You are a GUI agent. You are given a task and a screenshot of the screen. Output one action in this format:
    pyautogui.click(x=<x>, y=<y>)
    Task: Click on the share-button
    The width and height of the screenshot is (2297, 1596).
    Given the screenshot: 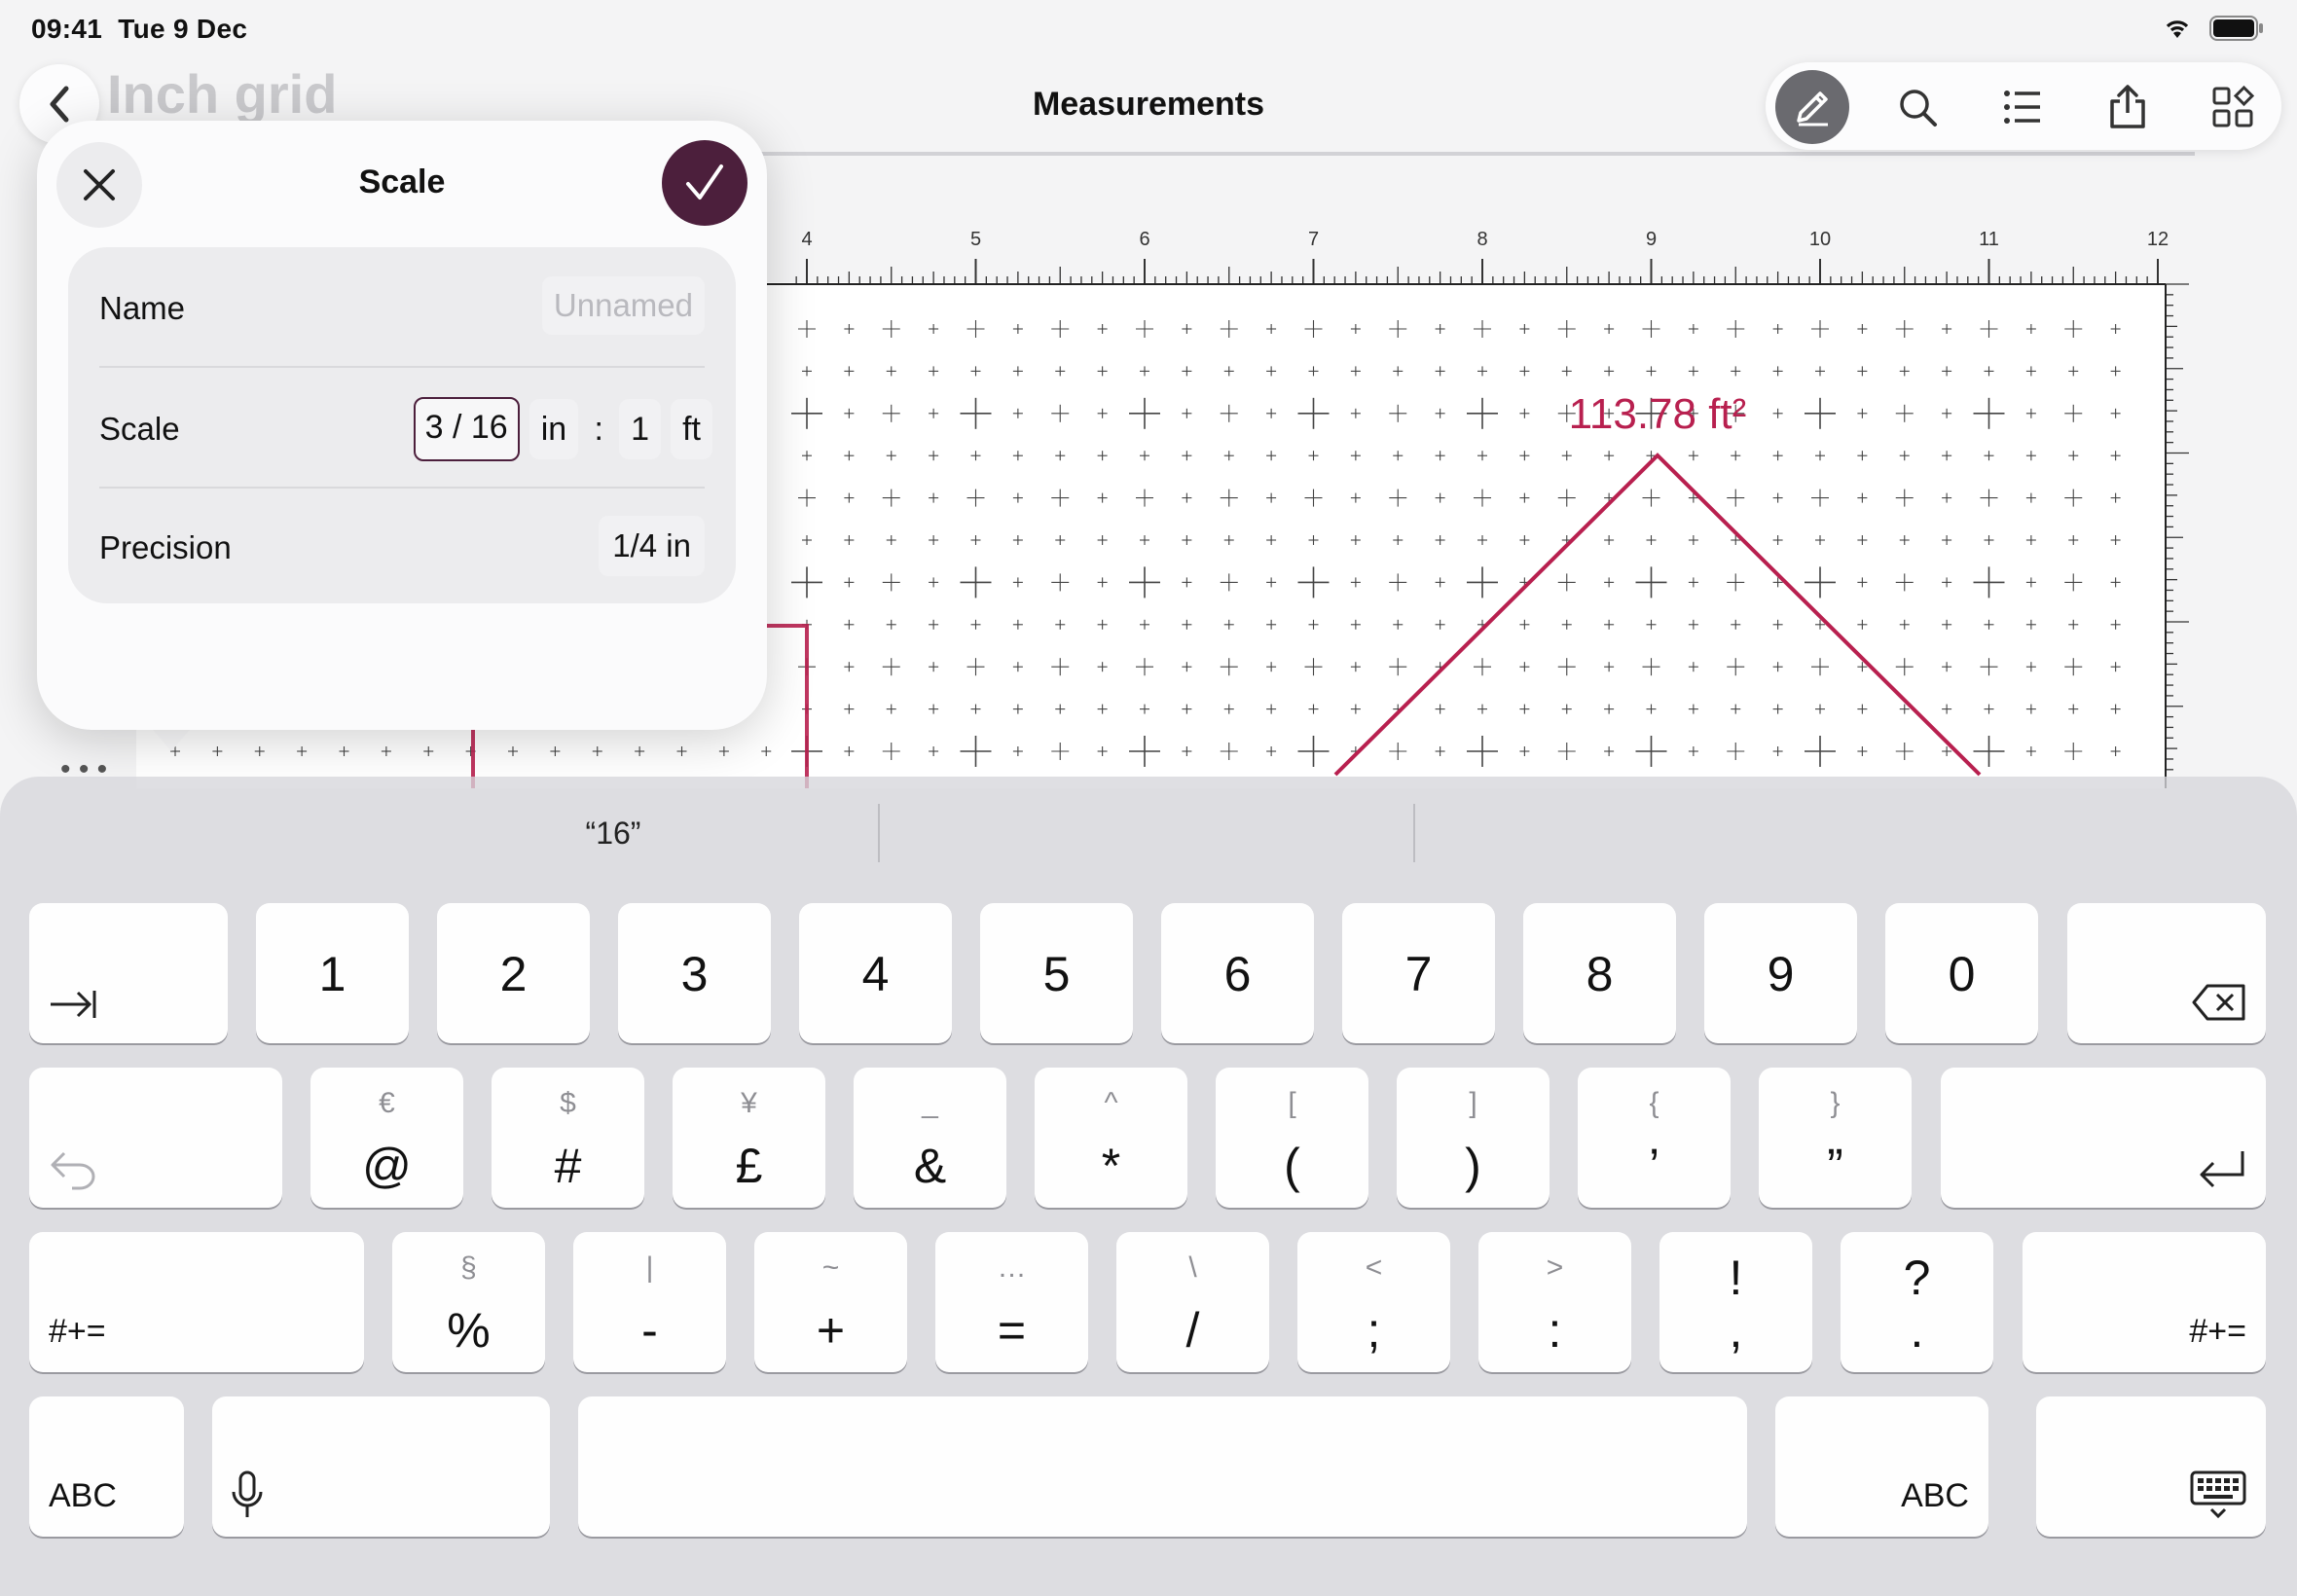 What is the action you would take?
    pyautogui.click(x=2128, y=107)
    